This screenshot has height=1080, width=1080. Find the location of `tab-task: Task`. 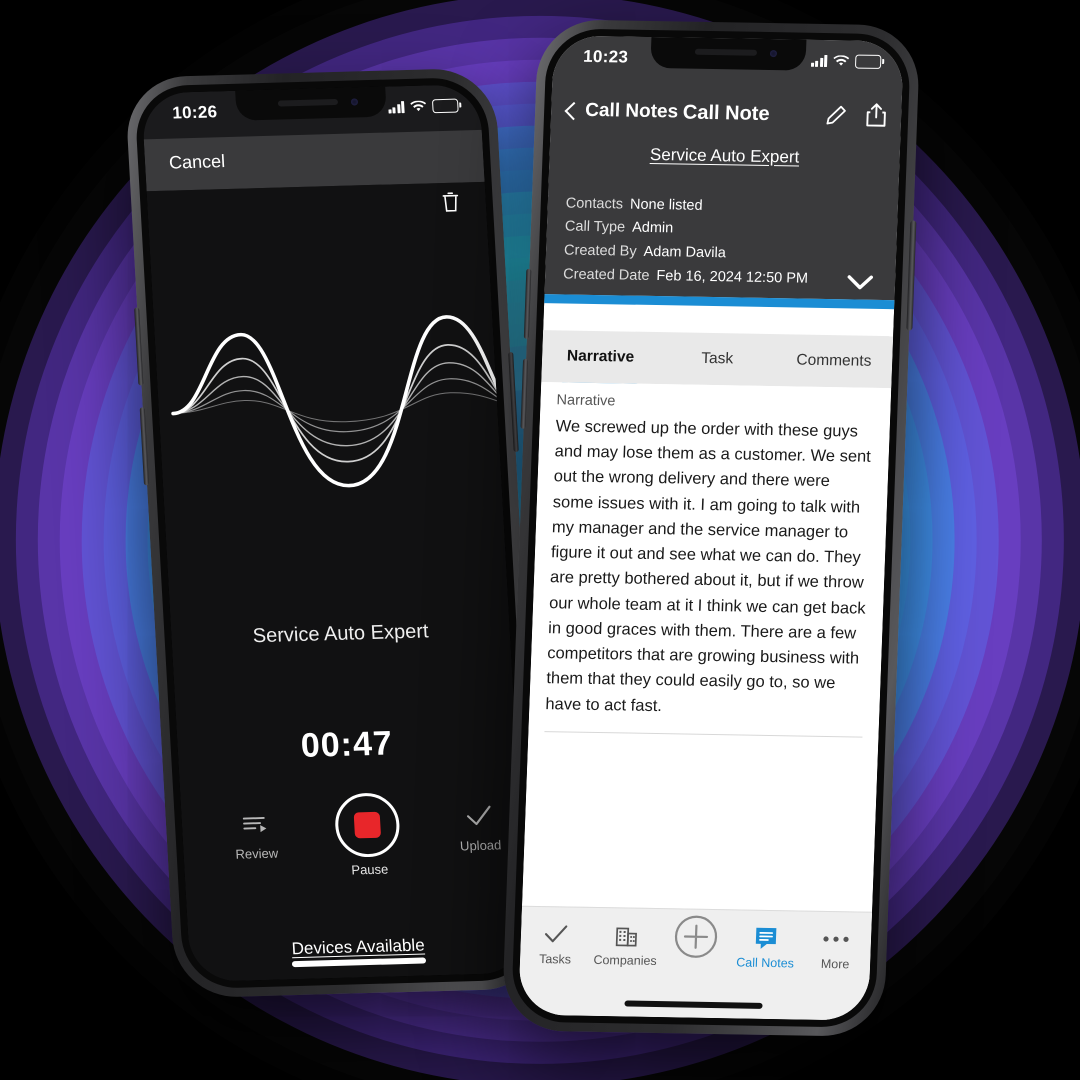

tab-task: Task is located at coordinates (717, 359).